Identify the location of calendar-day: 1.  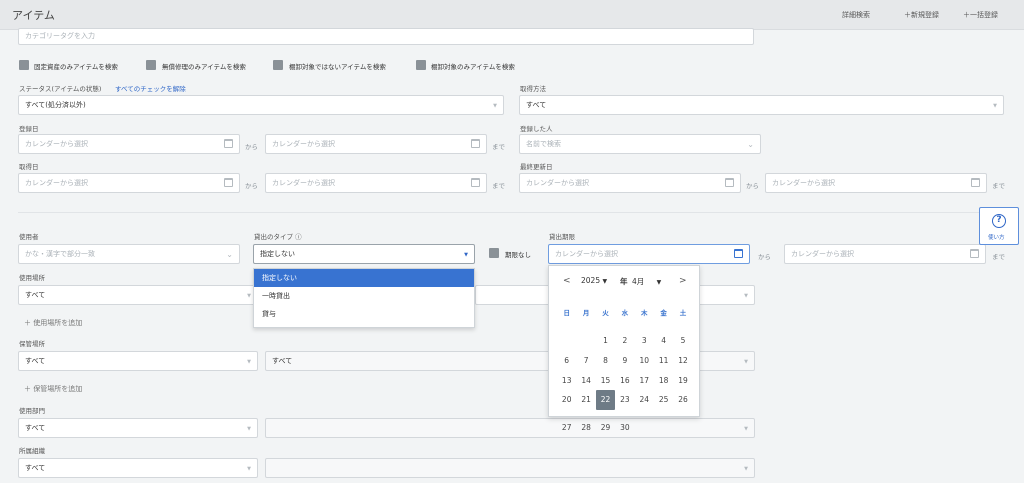
(605, 341).